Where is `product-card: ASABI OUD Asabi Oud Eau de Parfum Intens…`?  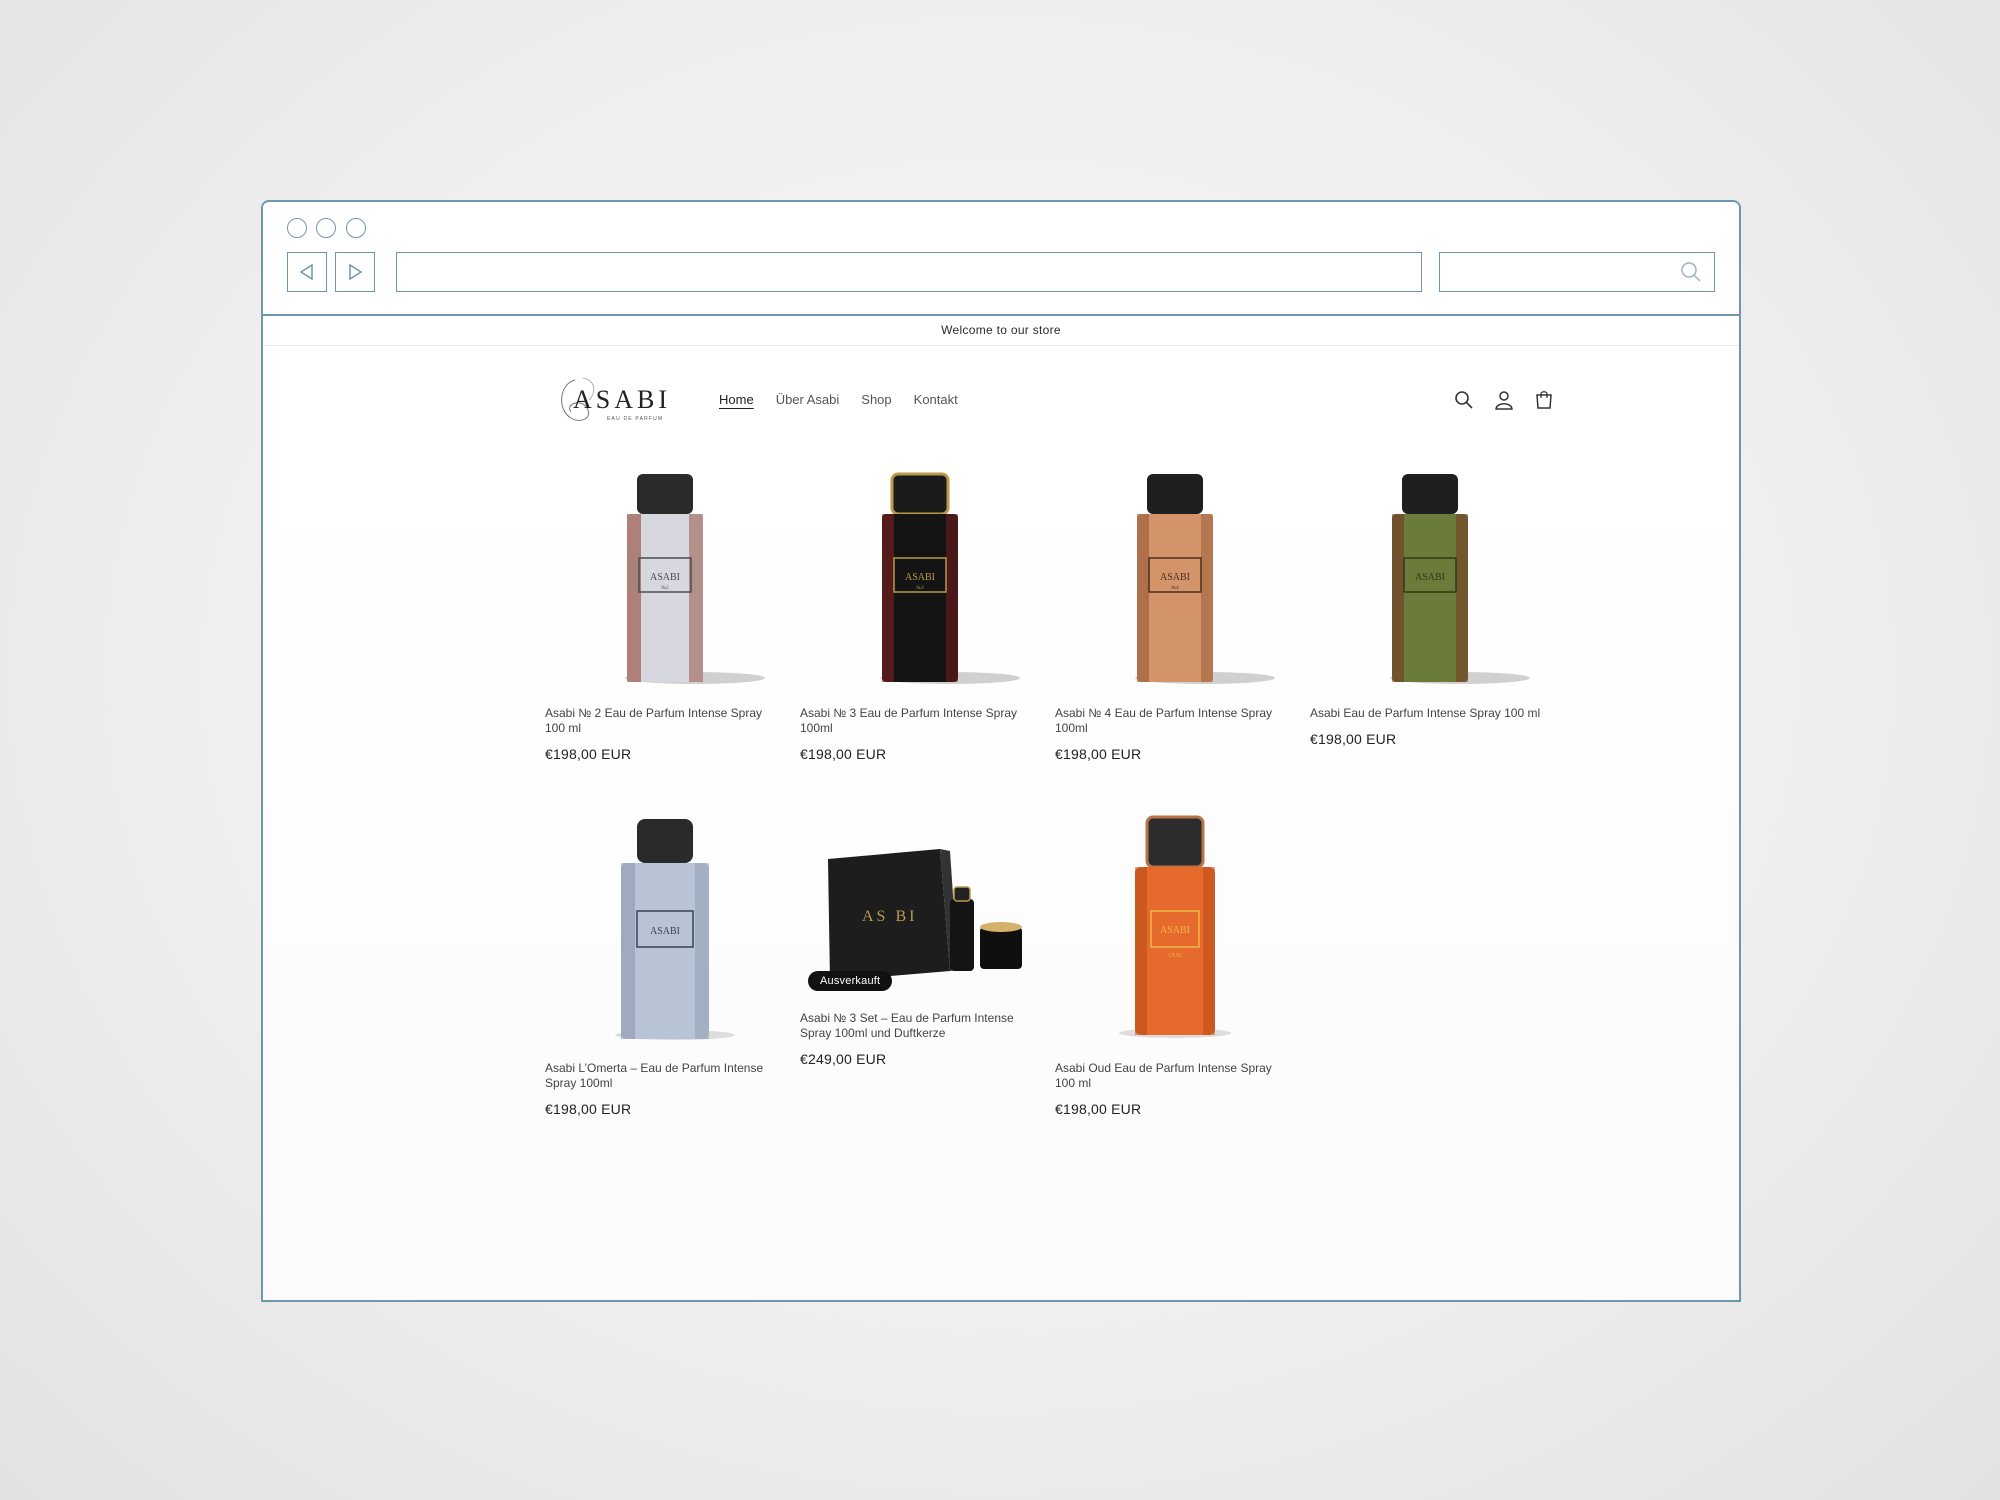
product-card: ASABI OUD Asabi Oud Eau de Parfum Intens… is located at coordinates (1175, 964).